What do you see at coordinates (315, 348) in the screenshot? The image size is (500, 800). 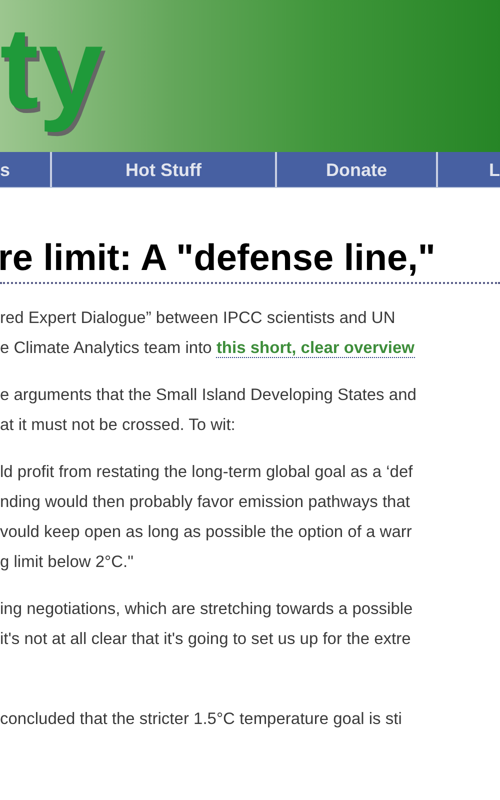 I see `overview-link: this short, clear overview` at bounding box center [315, 348].